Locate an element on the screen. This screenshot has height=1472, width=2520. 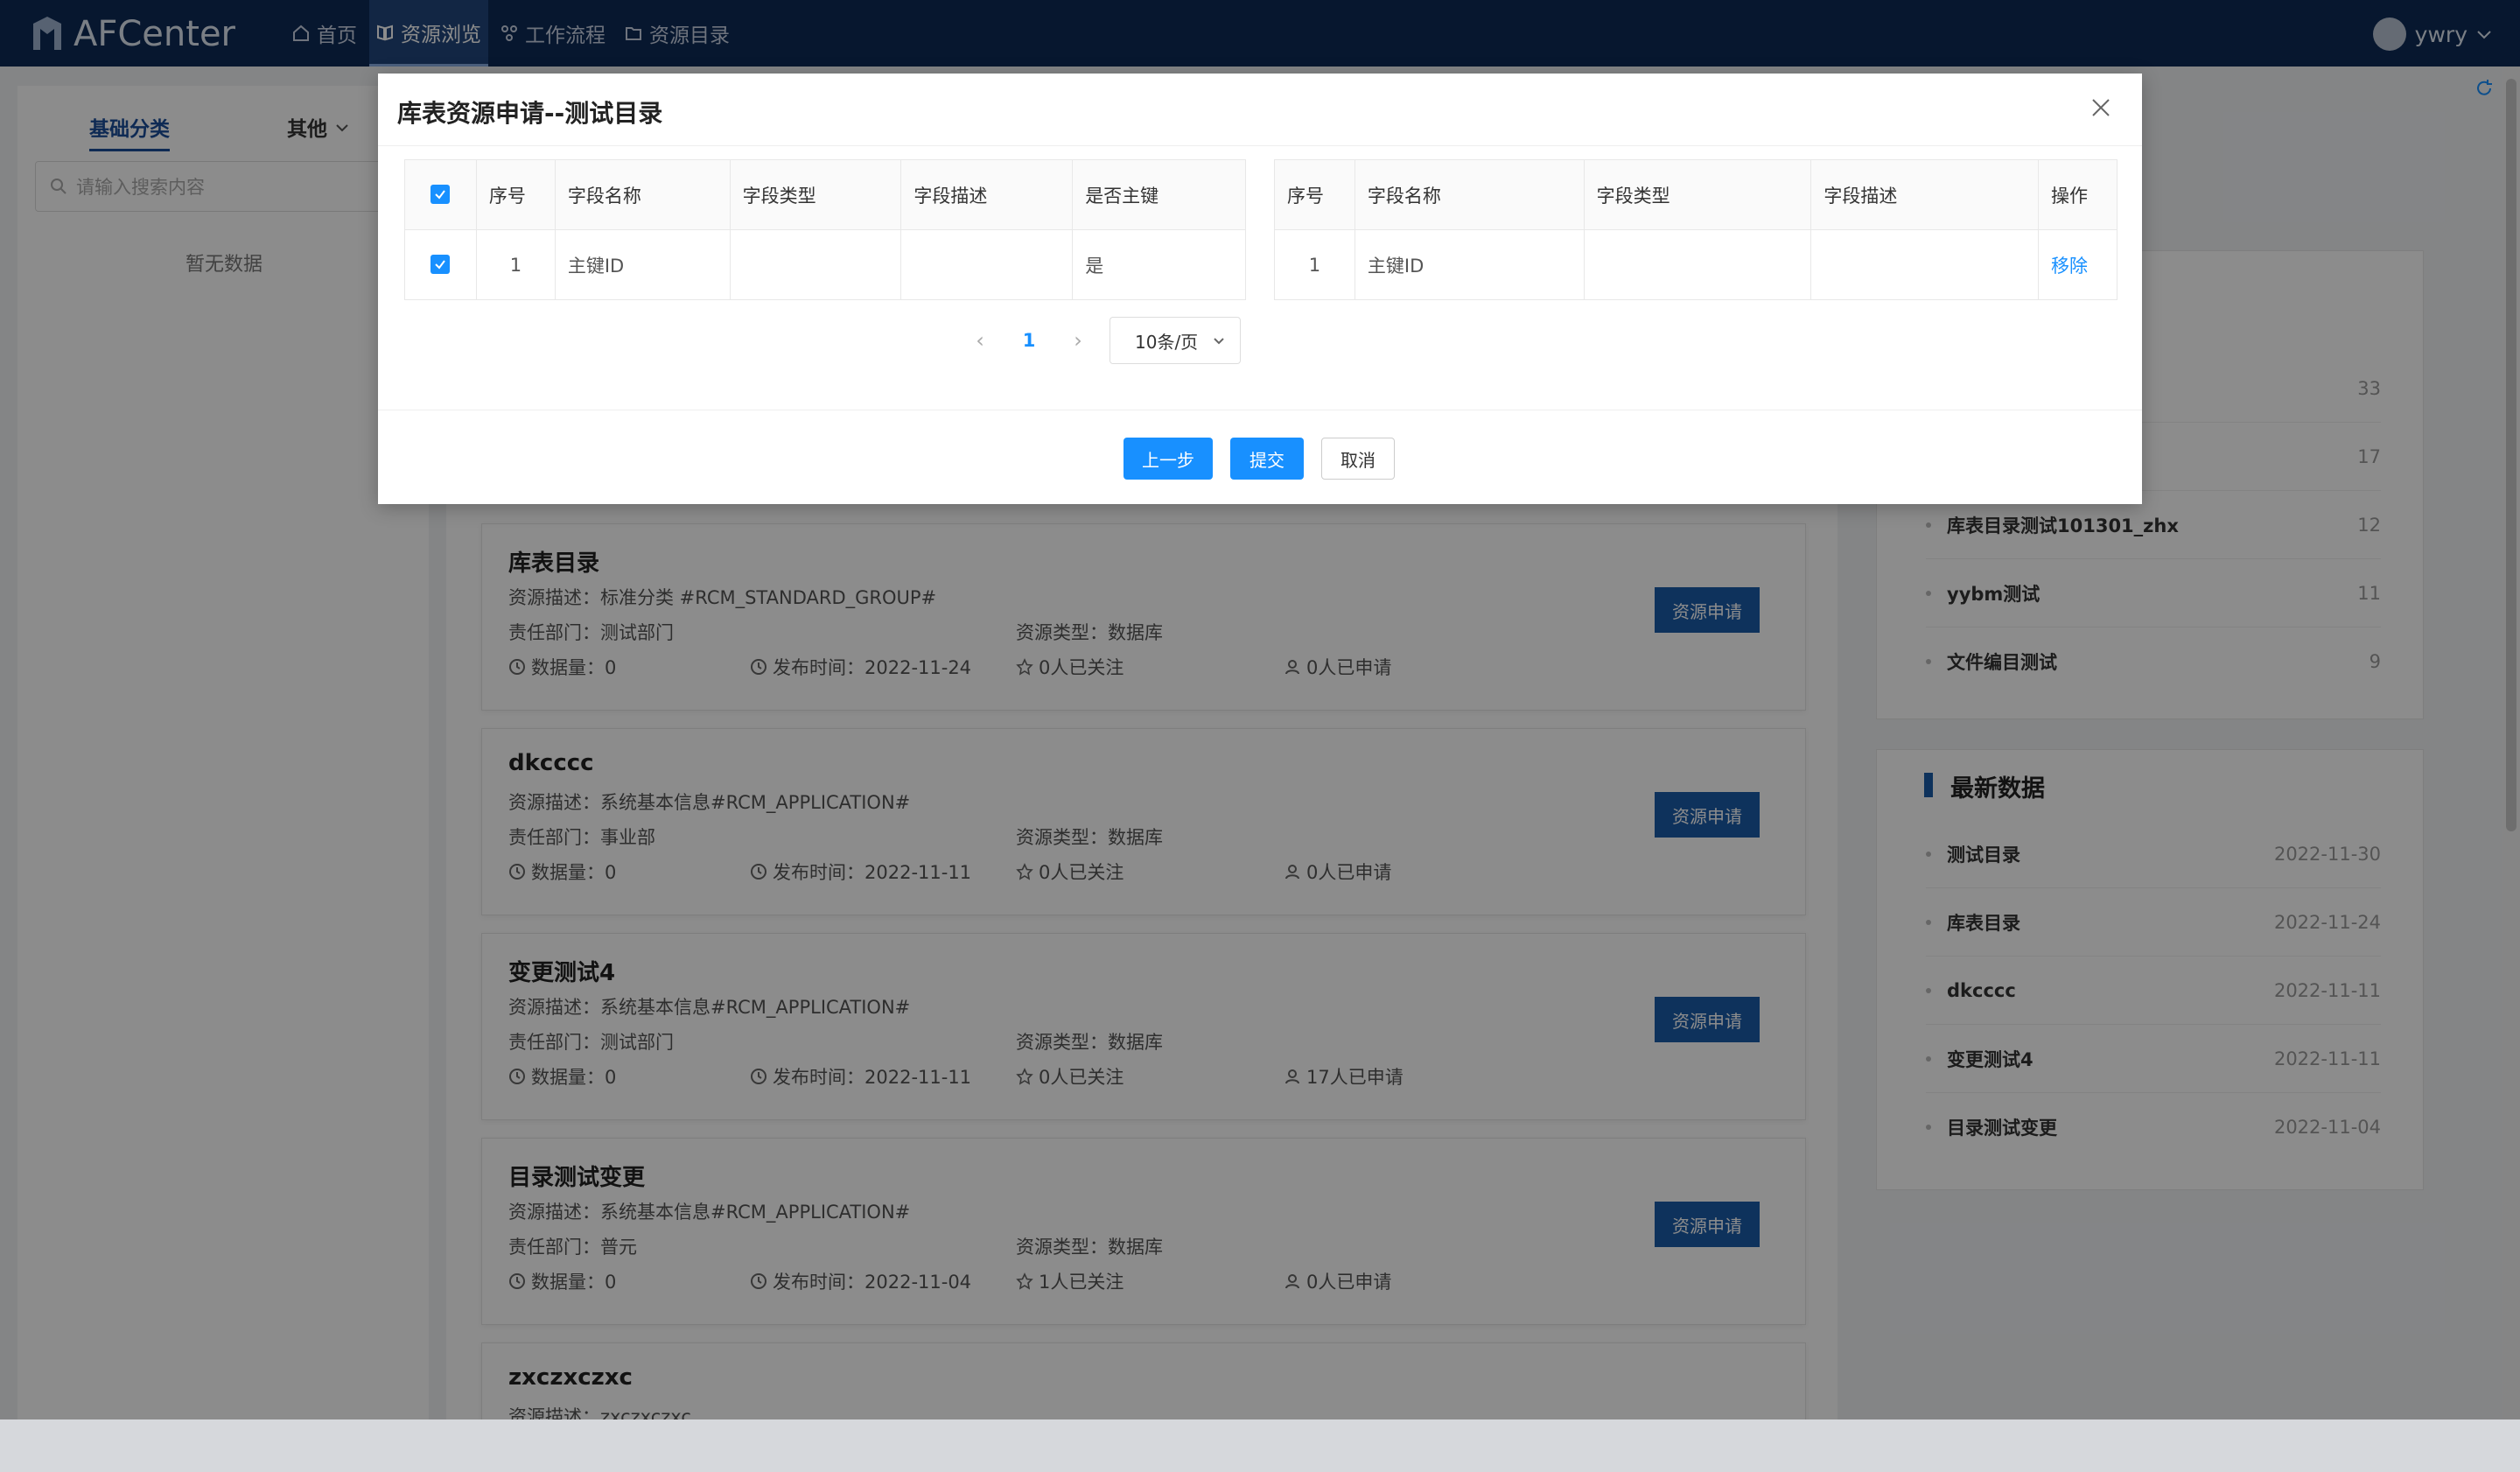
row-select-cell is located at coordinates (440, 264).